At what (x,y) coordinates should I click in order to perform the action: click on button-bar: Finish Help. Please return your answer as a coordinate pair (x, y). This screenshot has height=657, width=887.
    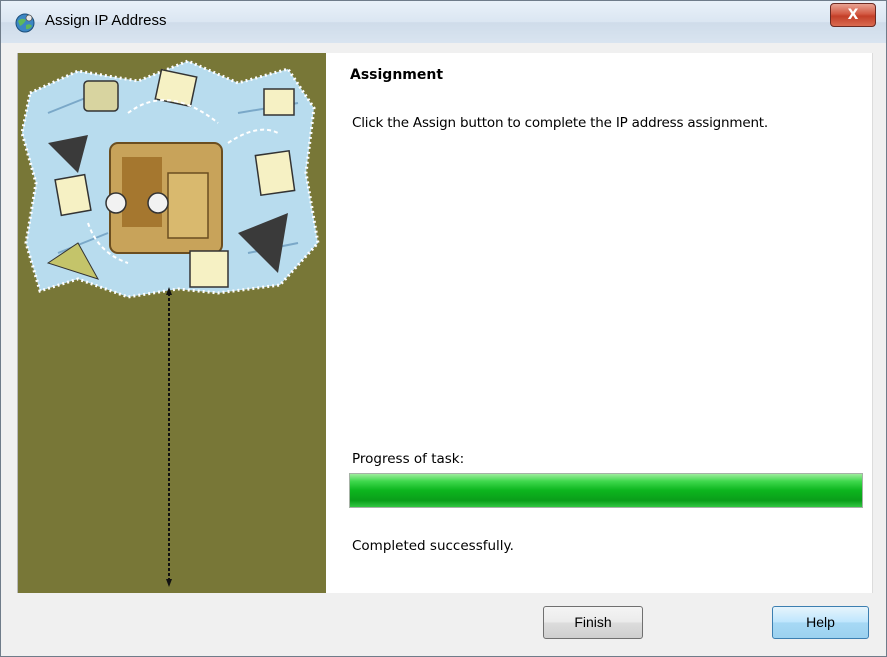
    Looking at the image, I should click on (443, 625).